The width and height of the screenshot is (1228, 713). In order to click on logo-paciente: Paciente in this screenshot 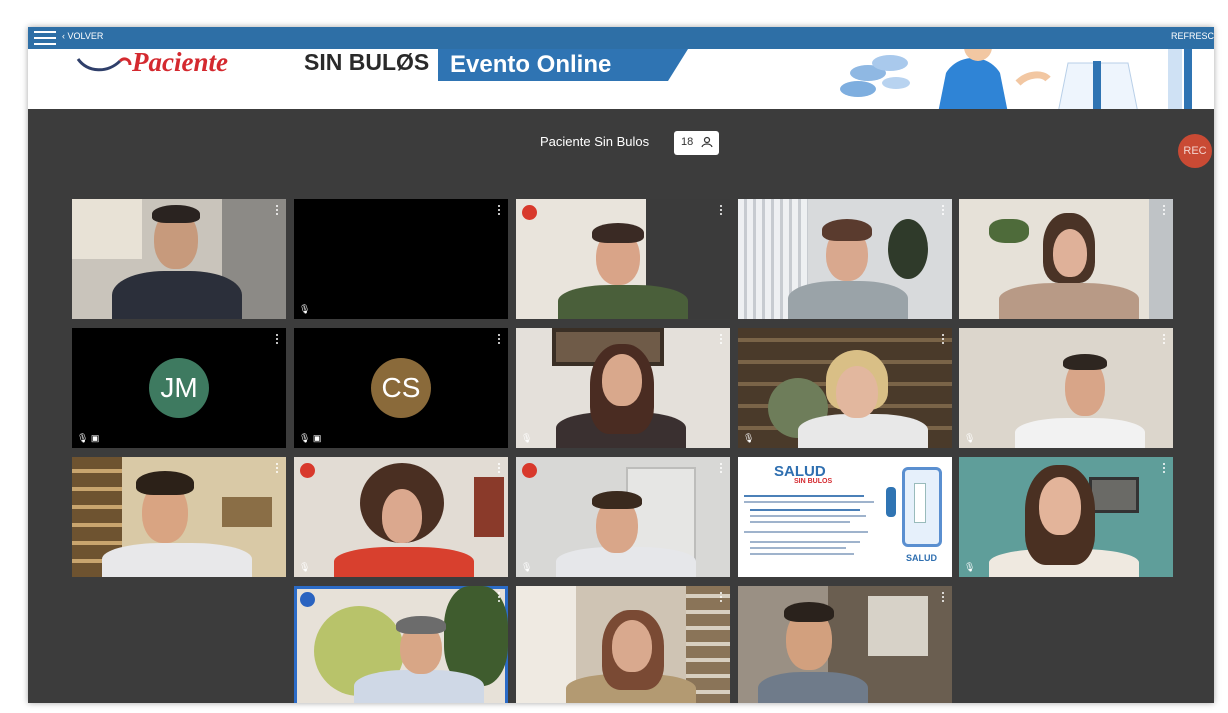, I will do `click(180, 63)`.